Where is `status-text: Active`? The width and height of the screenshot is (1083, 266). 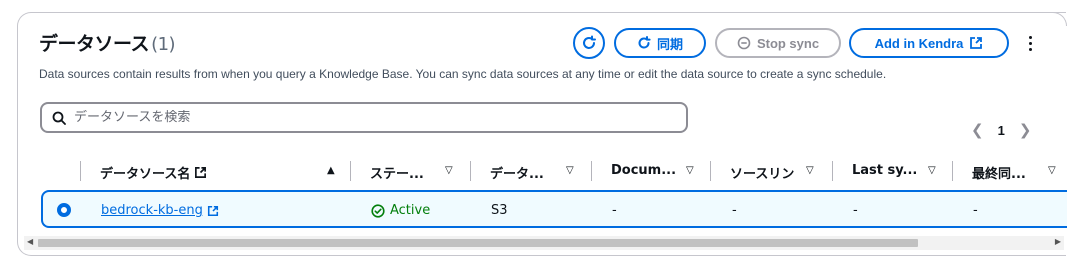
status-text: Active is located at coordinates (410, 210).